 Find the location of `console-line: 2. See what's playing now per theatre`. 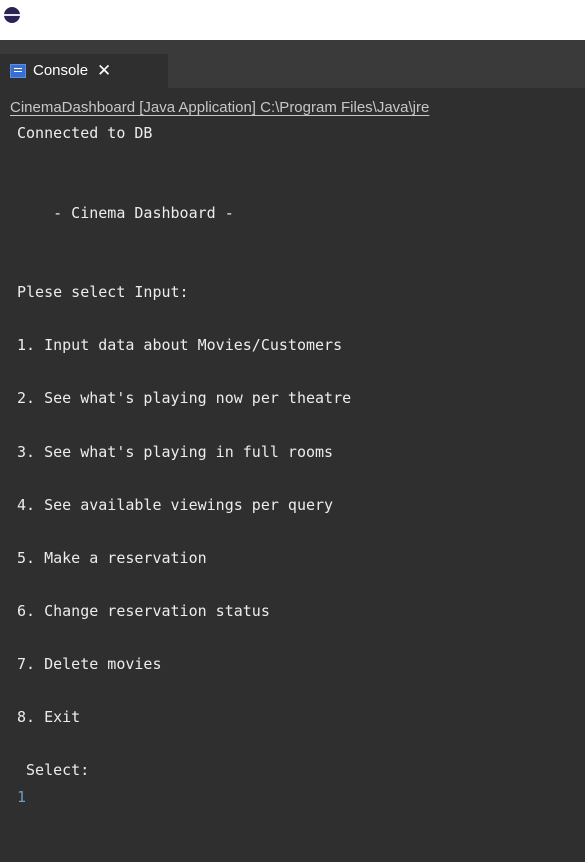

console-line: 2. See what's playing now per theatre is located at coordinates (184, 398).